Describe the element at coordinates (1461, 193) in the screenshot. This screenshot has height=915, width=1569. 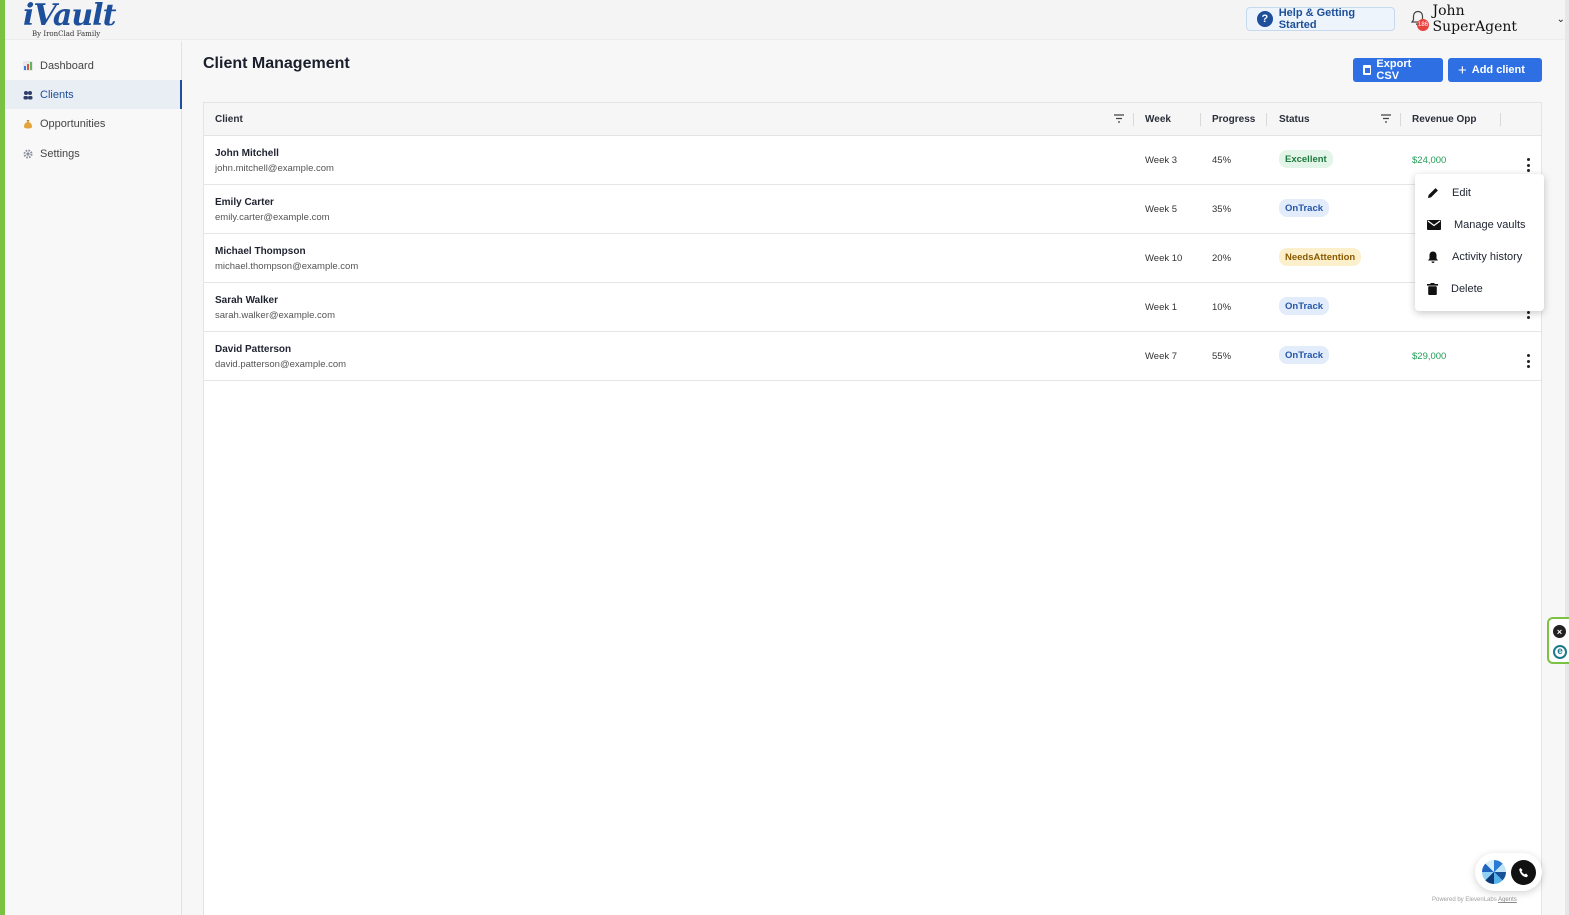
I see `menu-item-label: Edit` at that location.